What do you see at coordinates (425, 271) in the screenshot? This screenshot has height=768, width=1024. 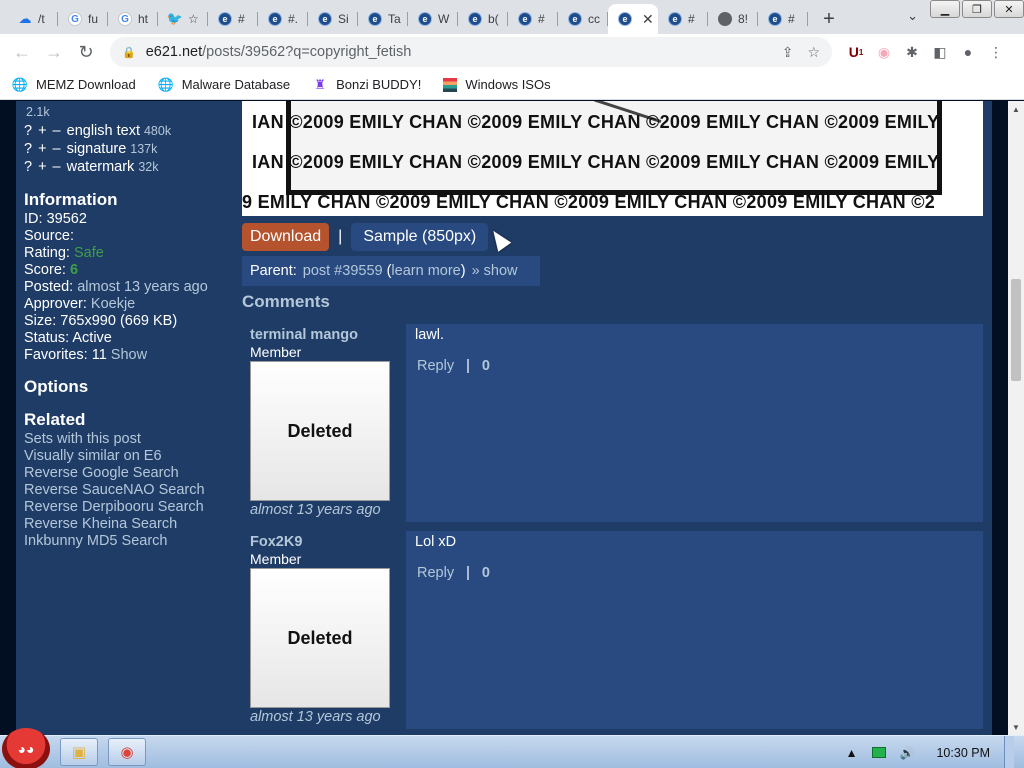 I see `learn-more-link: learn more` at bounding box center [425, 271].